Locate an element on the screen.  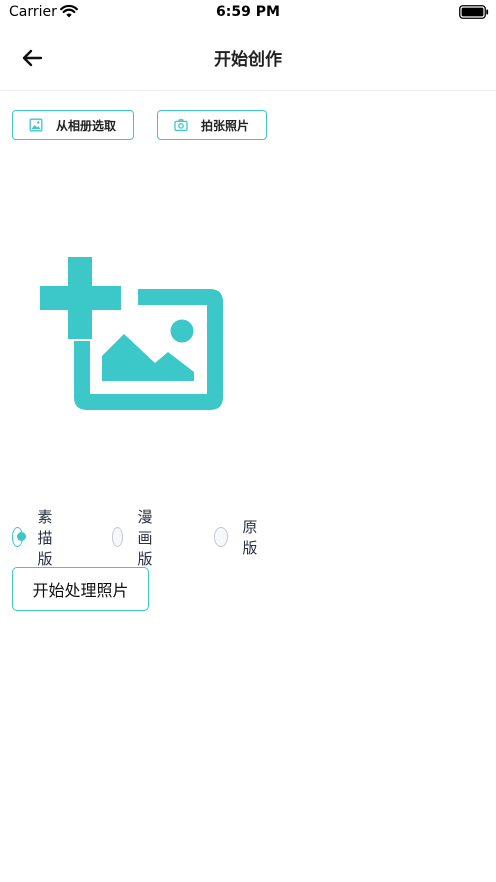
take-photo-label: 拍张照片 is located at coordinates (225, 125).